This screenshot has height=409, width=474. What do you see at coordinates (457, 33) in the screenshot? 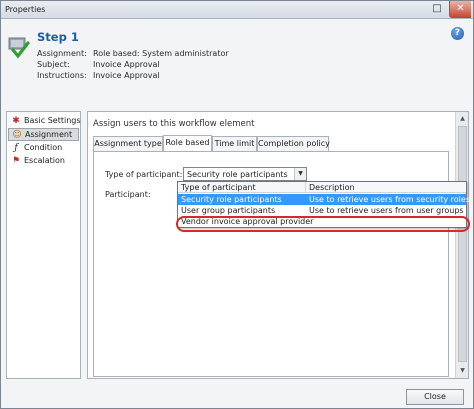
I see `help-icon: ?` at bounding box center [457, 33].